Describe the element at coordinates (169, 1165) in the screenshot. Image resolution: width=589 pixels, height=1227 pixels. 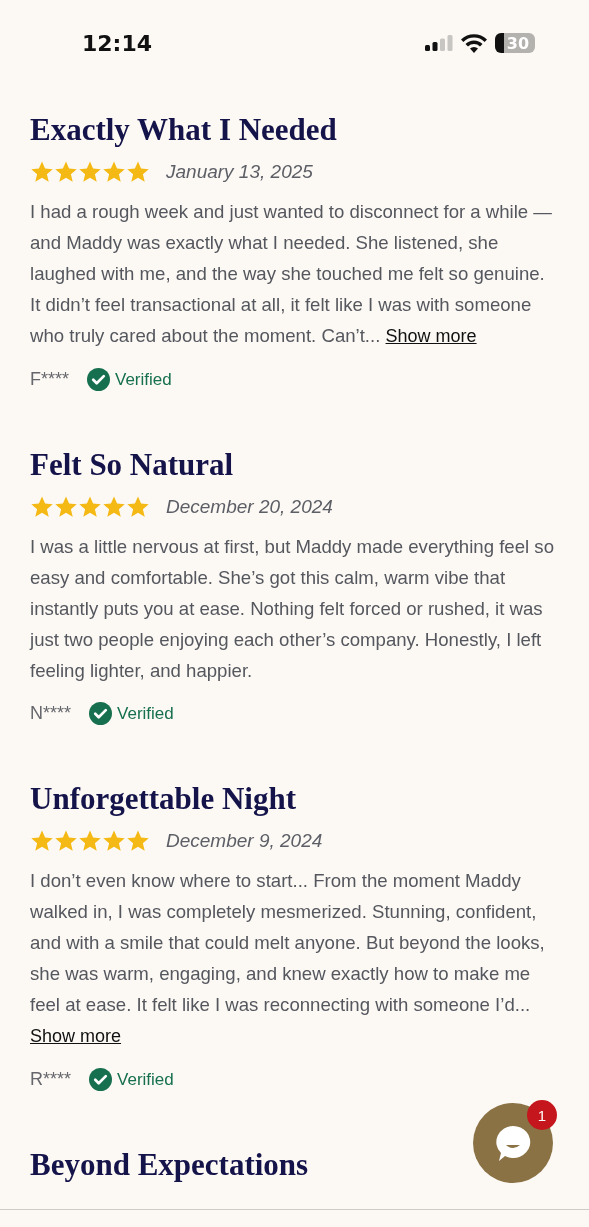
I see `review-title: Beyond Expectations` at that location.